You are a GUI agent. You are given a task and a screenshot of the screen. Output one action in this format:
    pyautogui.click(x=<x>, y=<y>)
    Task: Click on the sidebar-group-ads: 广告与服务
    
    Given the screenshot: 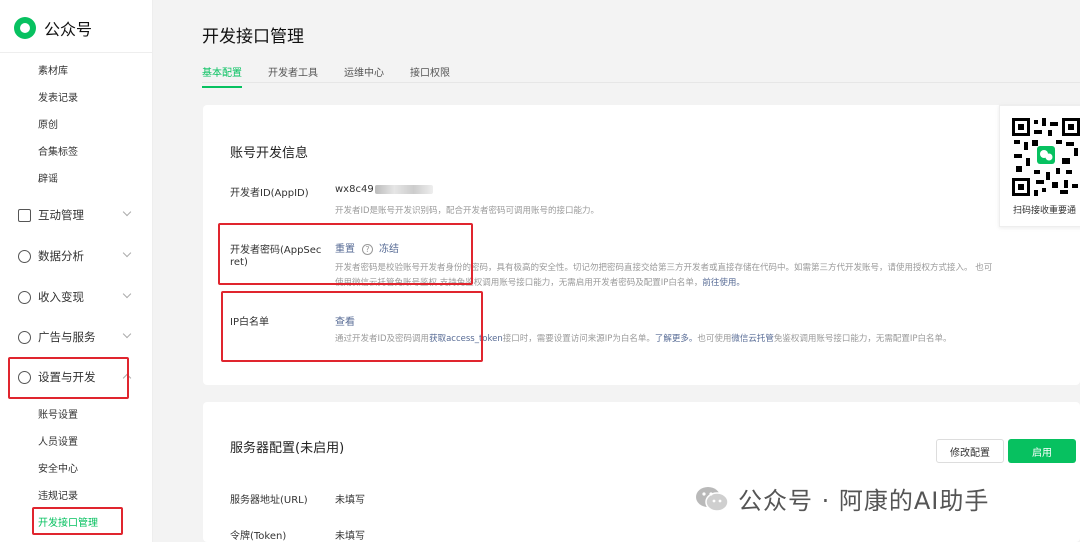 What is the action you would take?
    pyautogui.click(x=75, y=337)
    